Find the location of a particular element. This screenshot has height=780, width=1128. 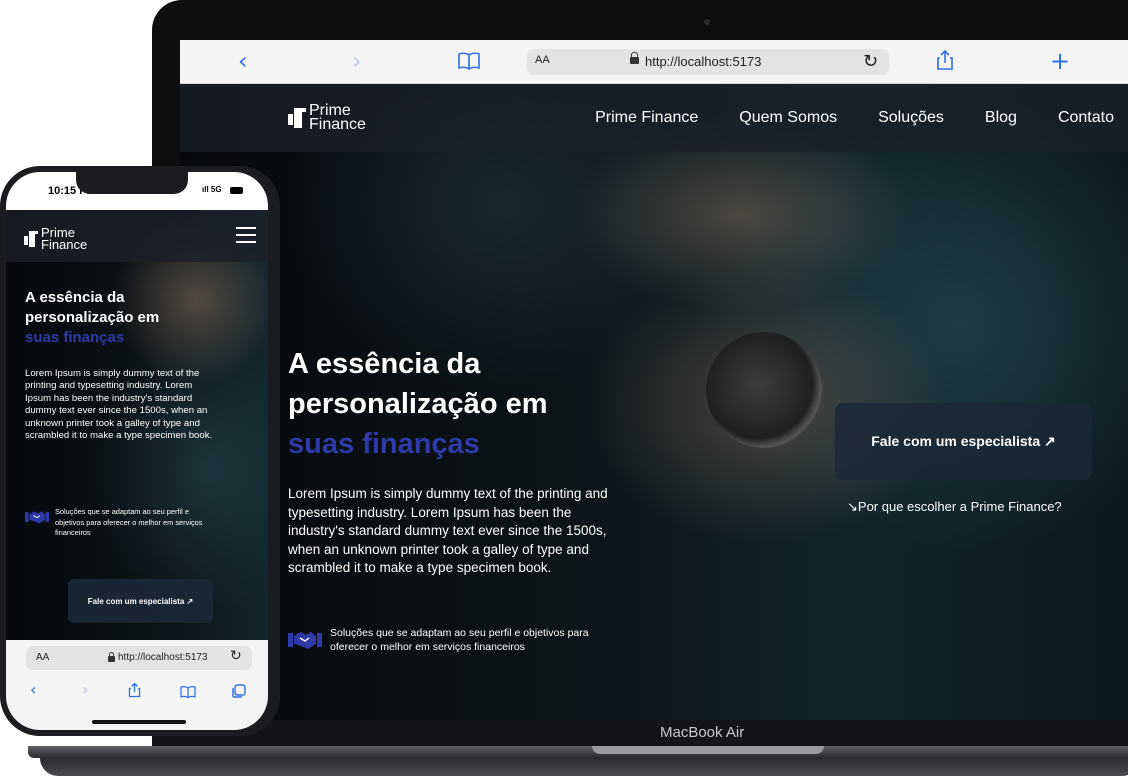

laptop-hinge-notch is located at coordinates (708, 750).